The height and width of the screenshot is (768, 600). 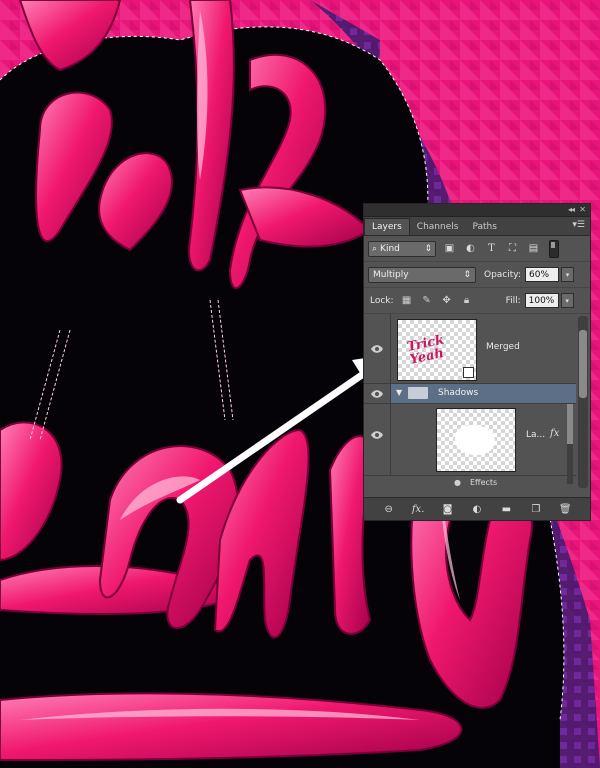 I want to click on adjustment-icon: ◐, so click(x=477, y=509).